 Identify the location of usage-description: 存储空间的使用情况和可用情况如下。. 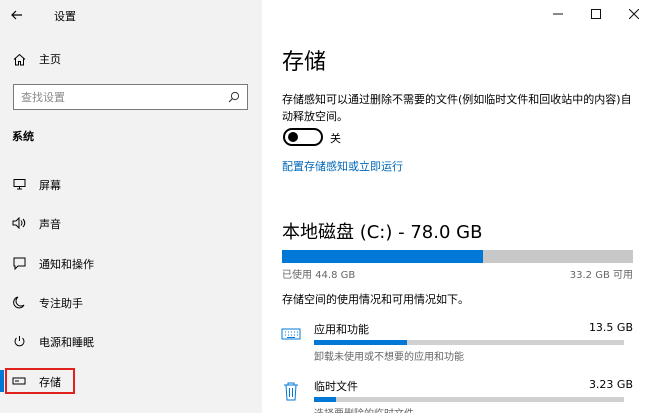
(375, 299).